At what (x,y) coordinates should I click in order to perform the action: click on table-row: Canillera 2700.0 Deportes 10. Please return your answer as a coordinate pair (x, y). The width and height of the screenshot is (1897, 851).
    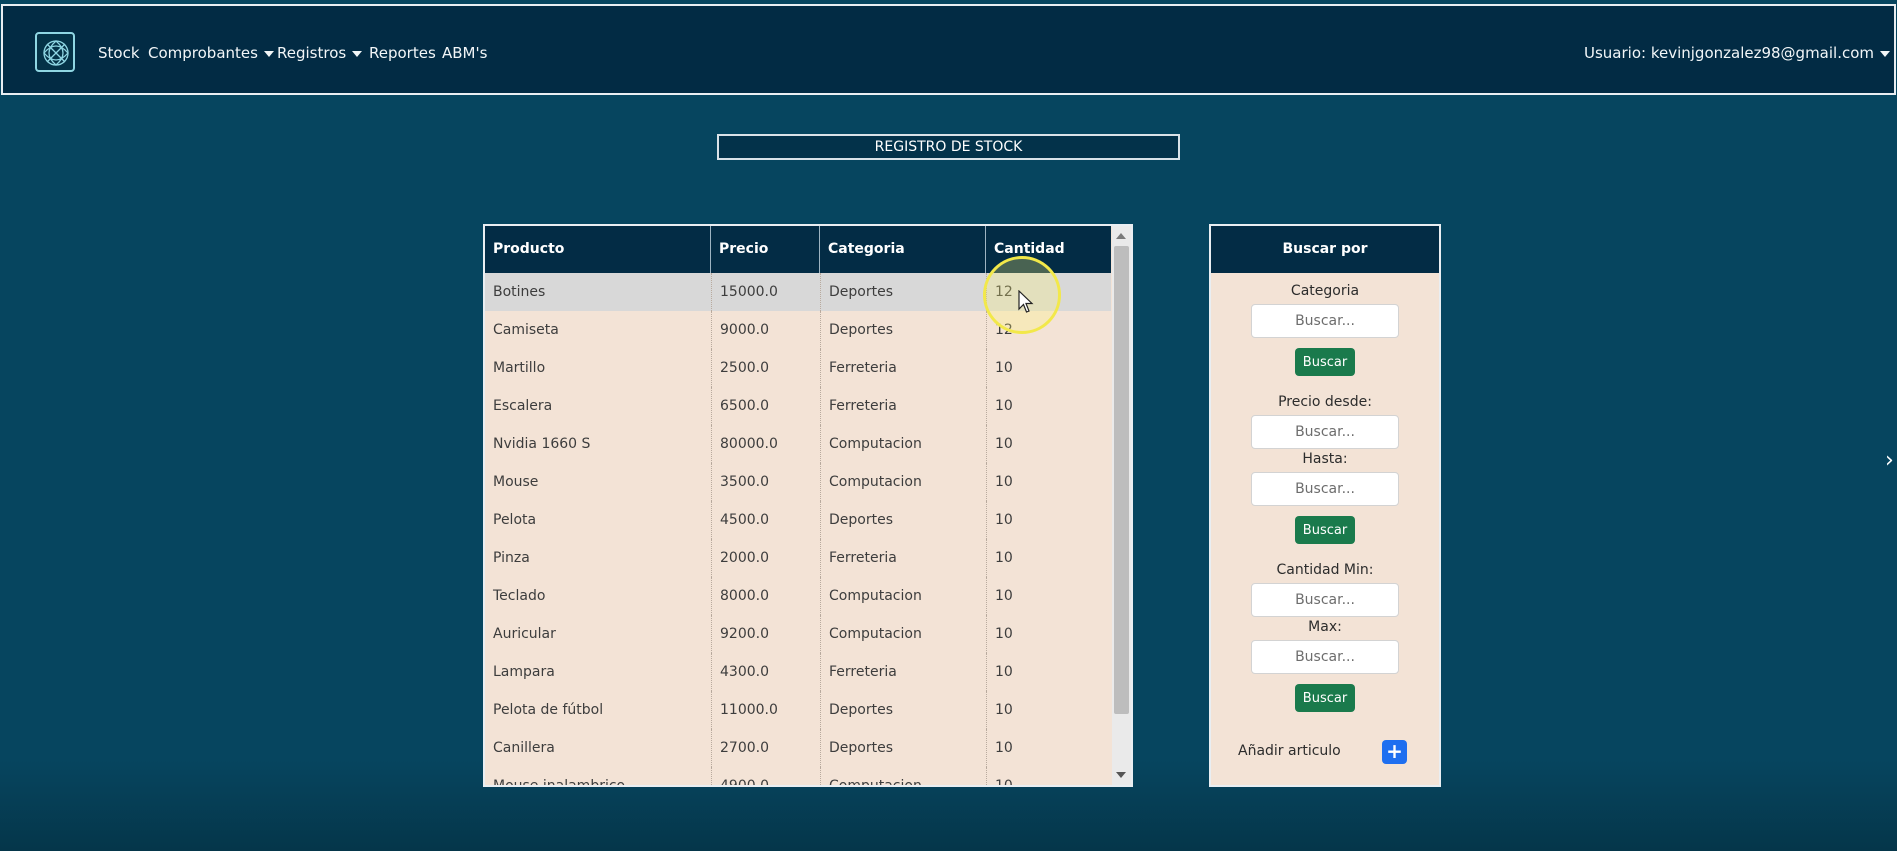
    Looking at the image, I should click on (798, 748).